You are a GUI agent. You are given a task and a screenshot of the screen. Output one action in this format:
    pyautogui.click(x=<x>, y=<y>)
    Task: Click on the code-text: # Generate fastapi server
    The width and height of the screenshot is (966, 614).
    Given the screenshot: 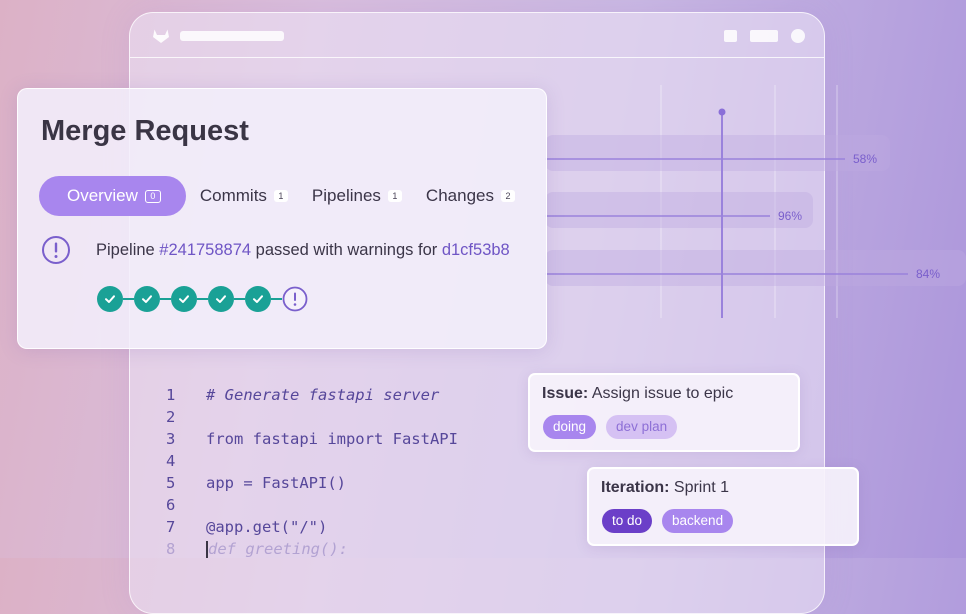 What is the action you would take?
    pyautogui.click(x=323, y=395)
    